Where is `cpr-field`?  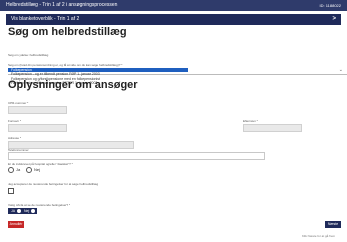 cpr-field is located at coordinates (37, 110).